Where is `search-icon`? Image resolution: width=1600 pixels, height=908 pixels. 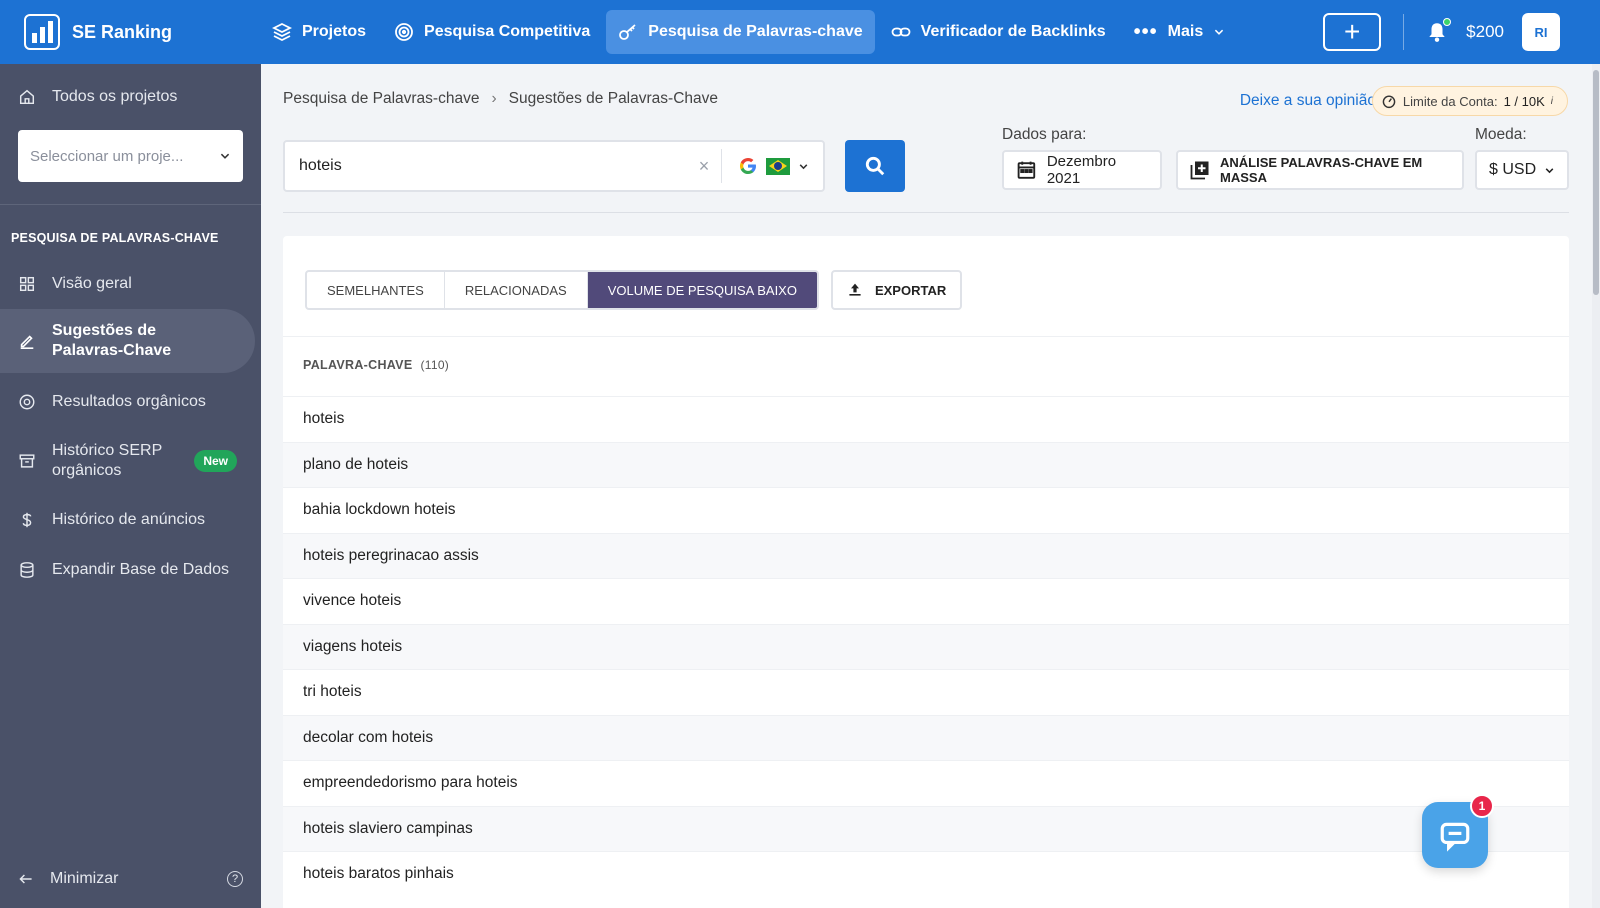 search-icon is located at coordinates (875, 166).